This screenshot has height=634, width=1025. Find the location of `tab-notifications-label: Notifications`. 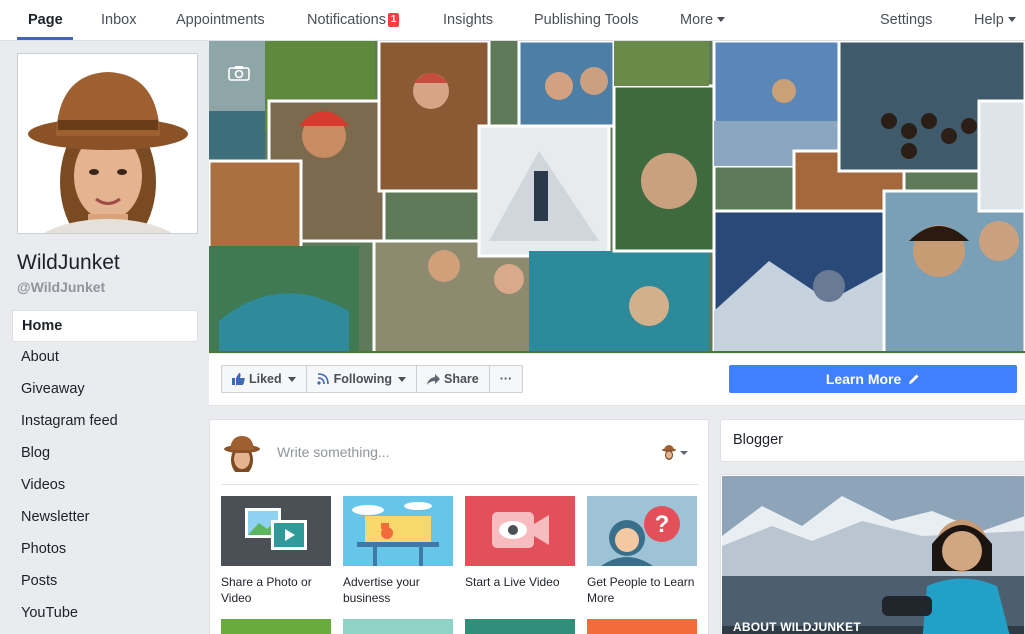

tab-notifications-label: Notifications is located at coordinates (346, 20).